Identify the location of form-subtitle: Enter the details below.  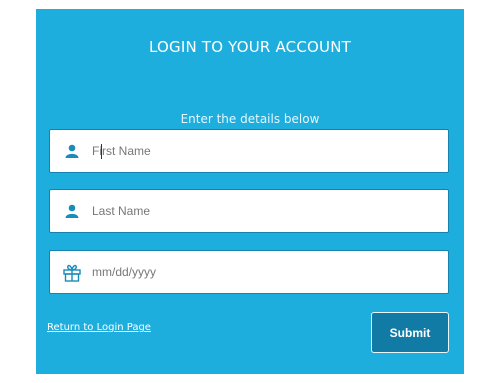
(250, 119).